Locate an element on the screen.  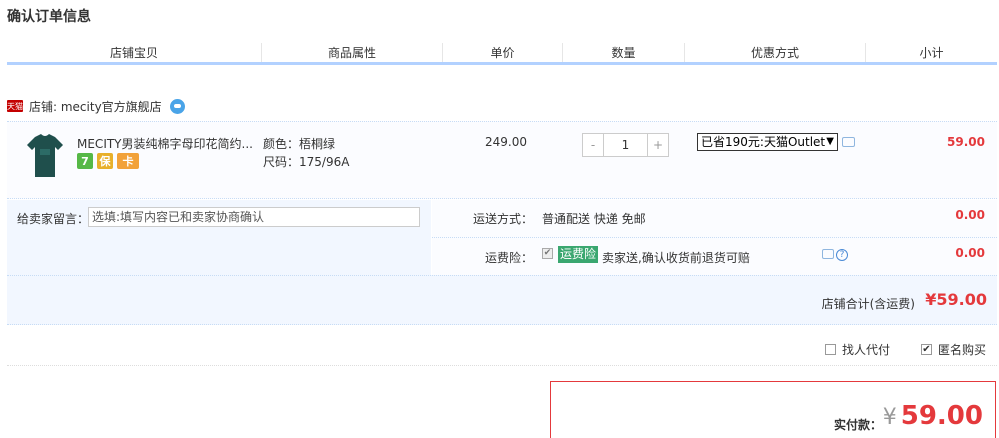
column-shop-item: 店铺宝贝 is located at coordinates (134, 52).